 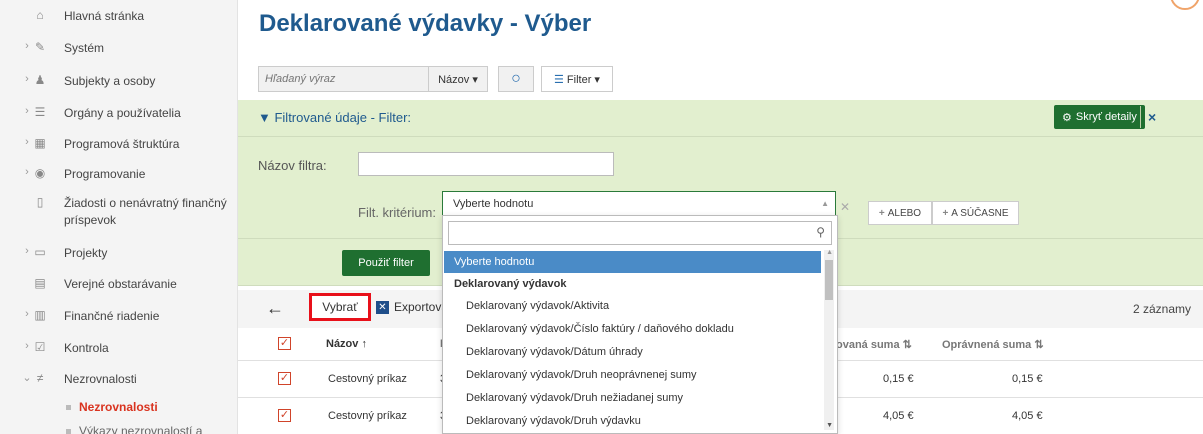 I want to click on sidebar-item-subjects: › ♟ Subjekty a osoby, so click(x=119, y=81).